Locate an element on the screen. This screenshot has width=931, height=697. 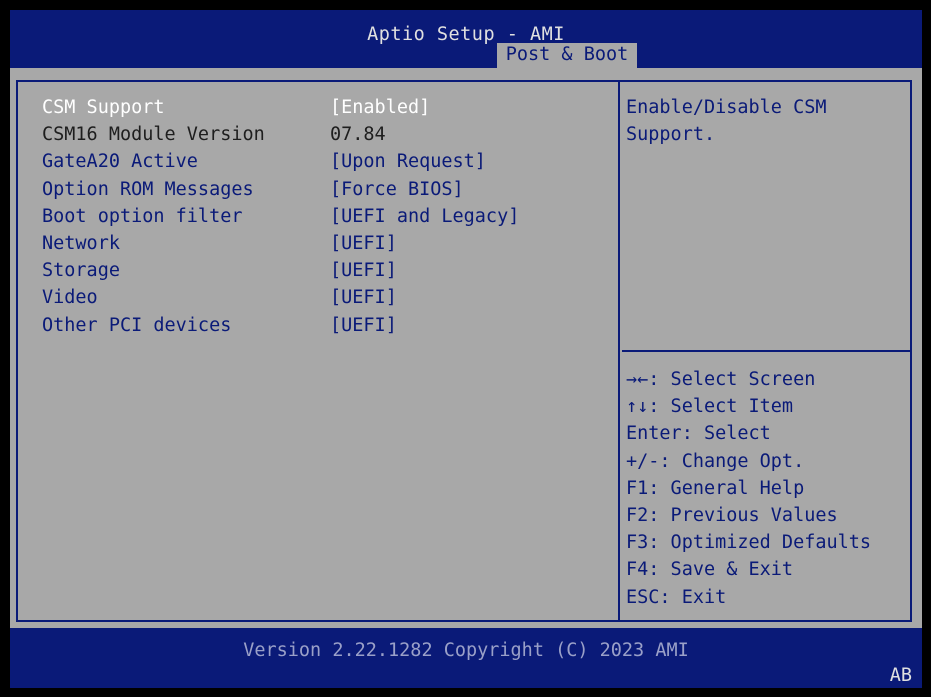
setting-video: Video [UEFI] is located at coordinates (322, 297).